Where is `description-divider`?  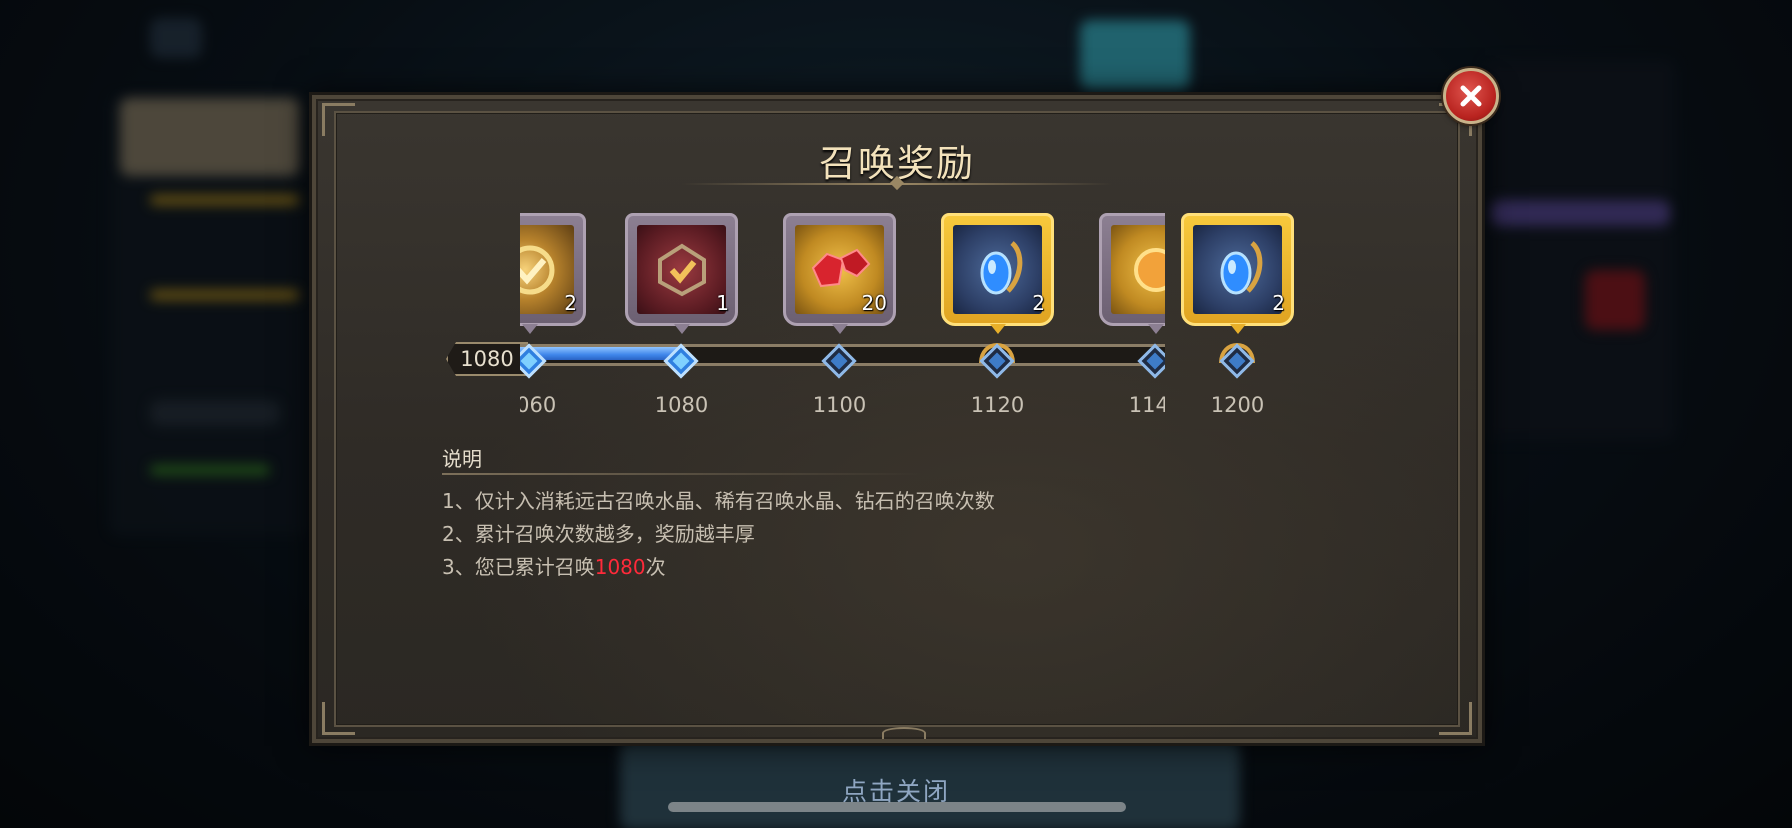 description-divider is located at coordinates (682, 474).